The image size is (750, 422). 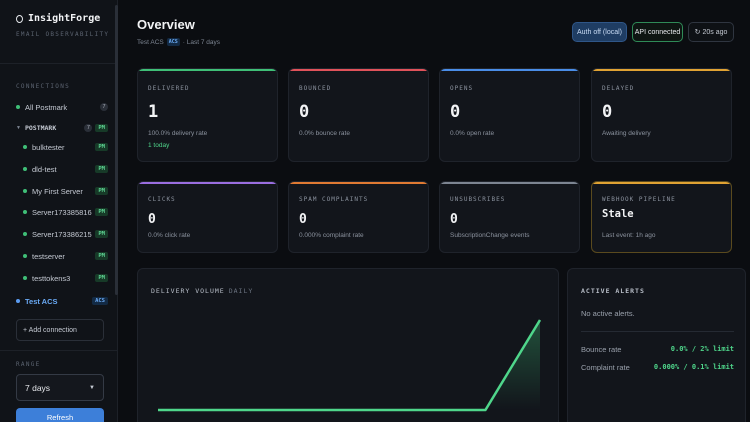 What do you see at coordinates (38, 387) in the screenshot?
I see `range-select-value: 7 days` at bounding box center [38, 387].